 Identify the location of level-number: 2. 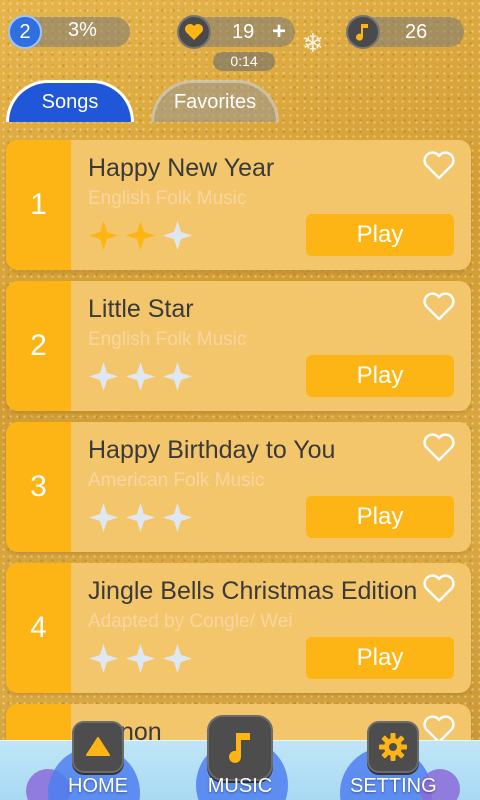
(25, 31).